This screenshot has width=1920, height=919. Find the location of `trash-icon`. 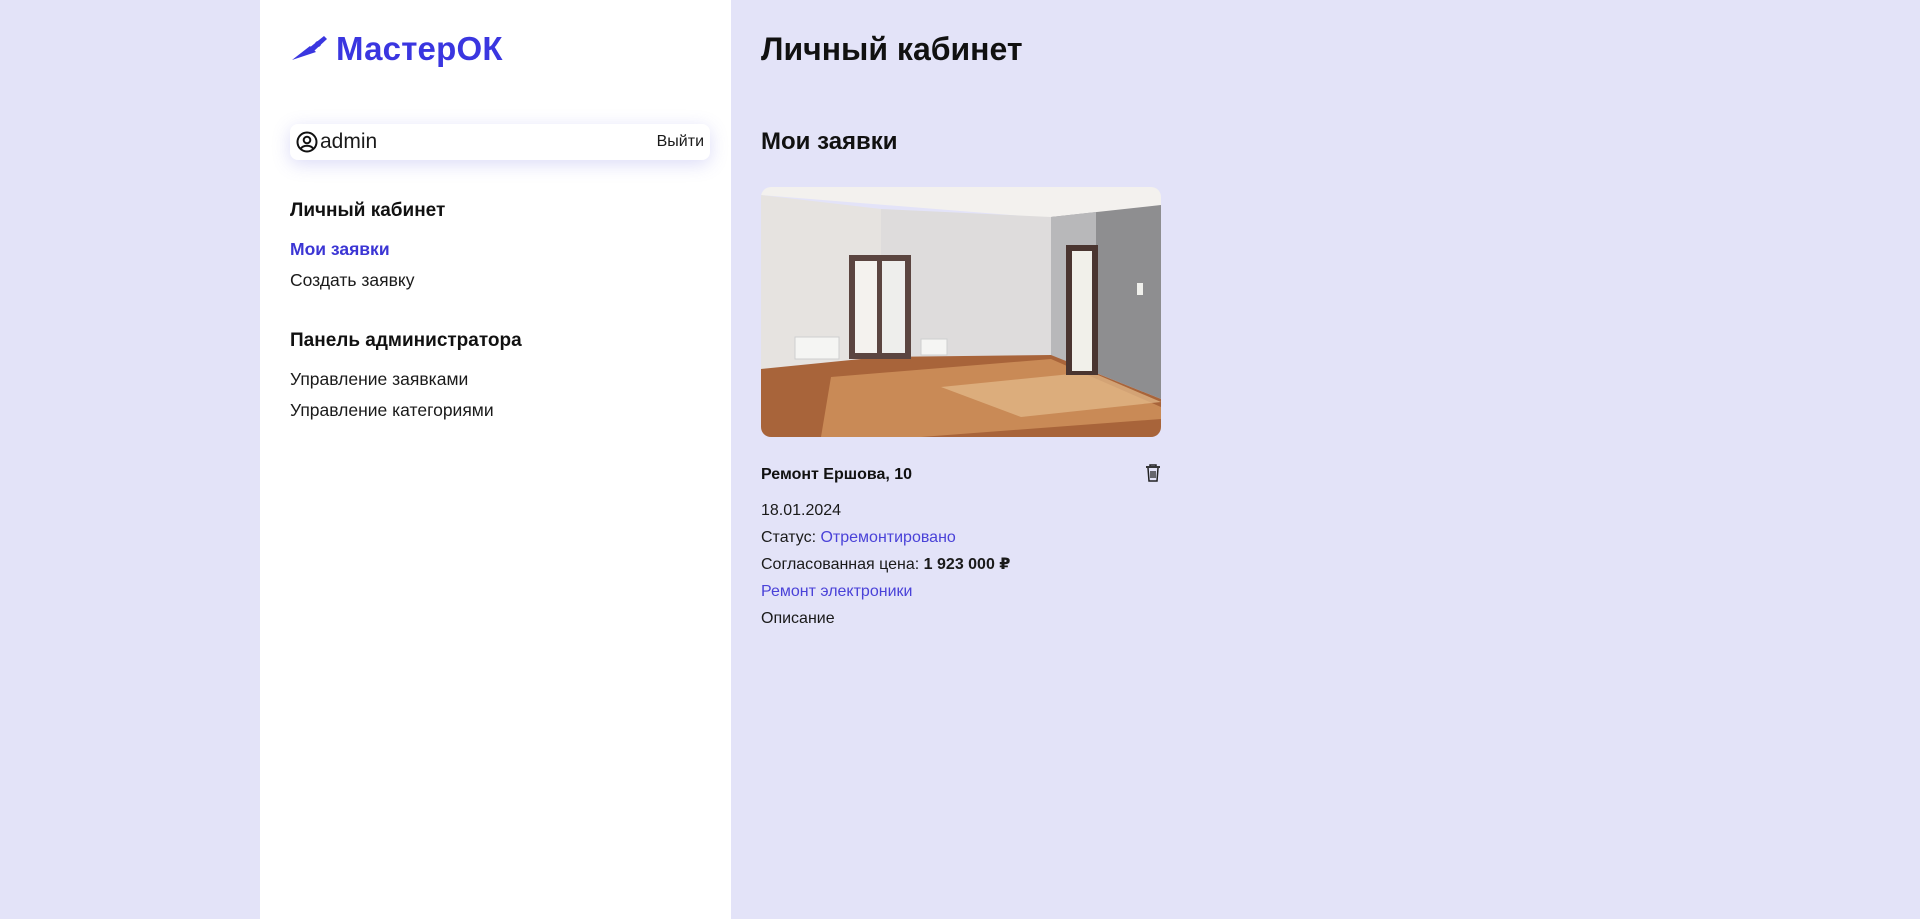

trash-icon is located at coordinates (1153, 474).